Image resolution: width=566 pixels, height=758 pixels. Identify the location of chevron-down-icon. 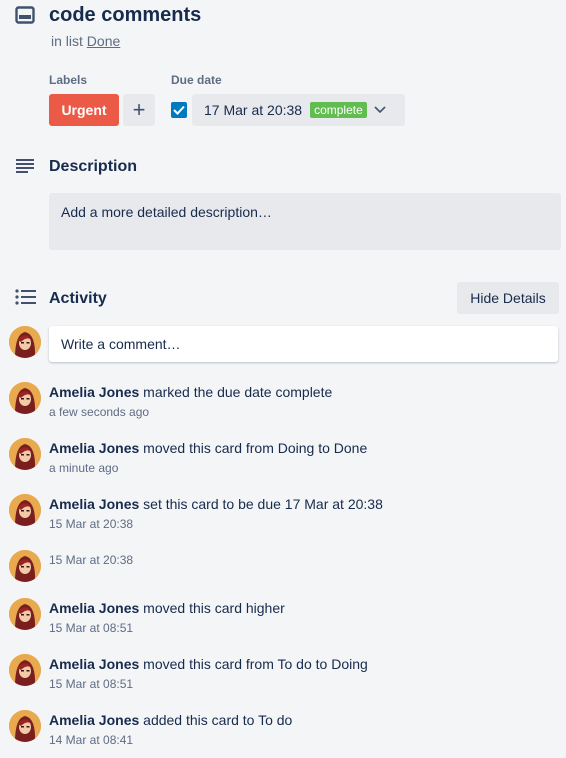
(380, 110).